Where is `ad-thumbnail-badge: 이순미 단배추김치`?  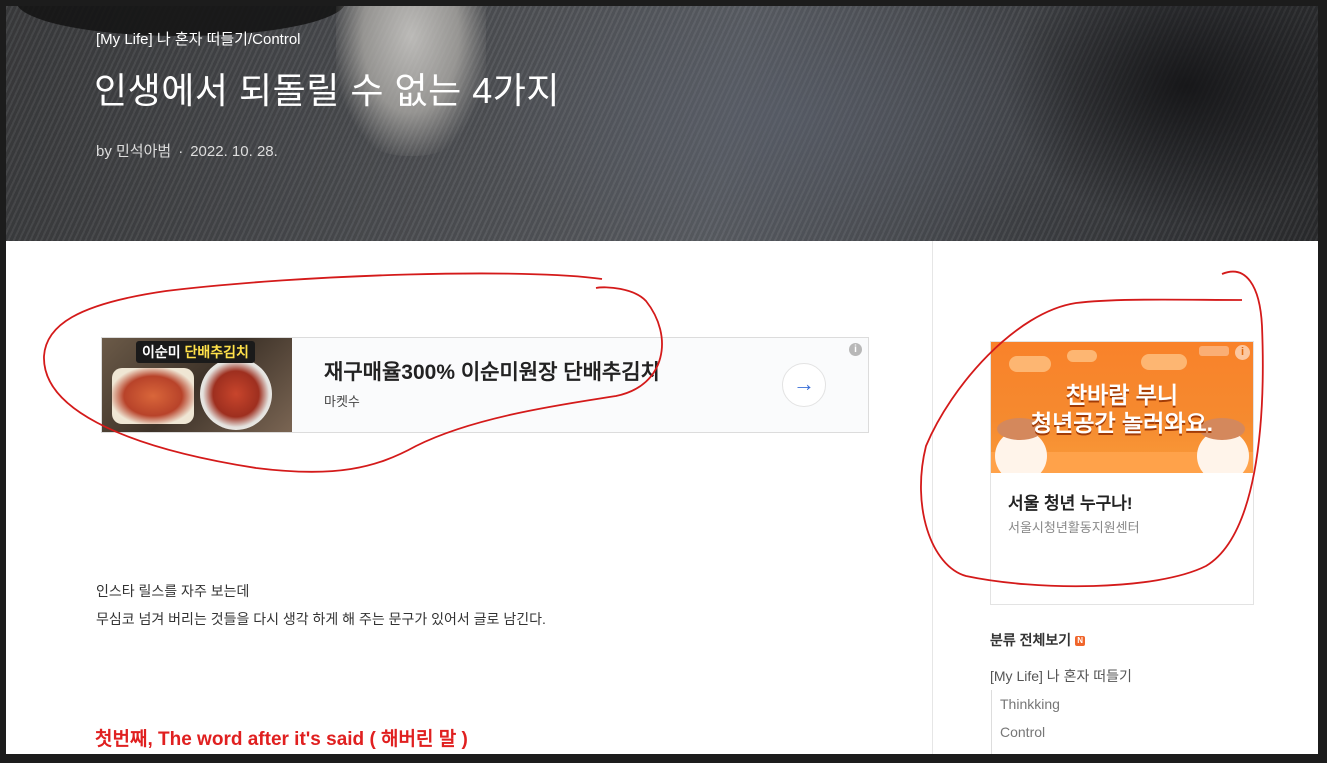 ad-thumbnail-badge: 이순미 단배추김치 is located at coordinates (195, 352).